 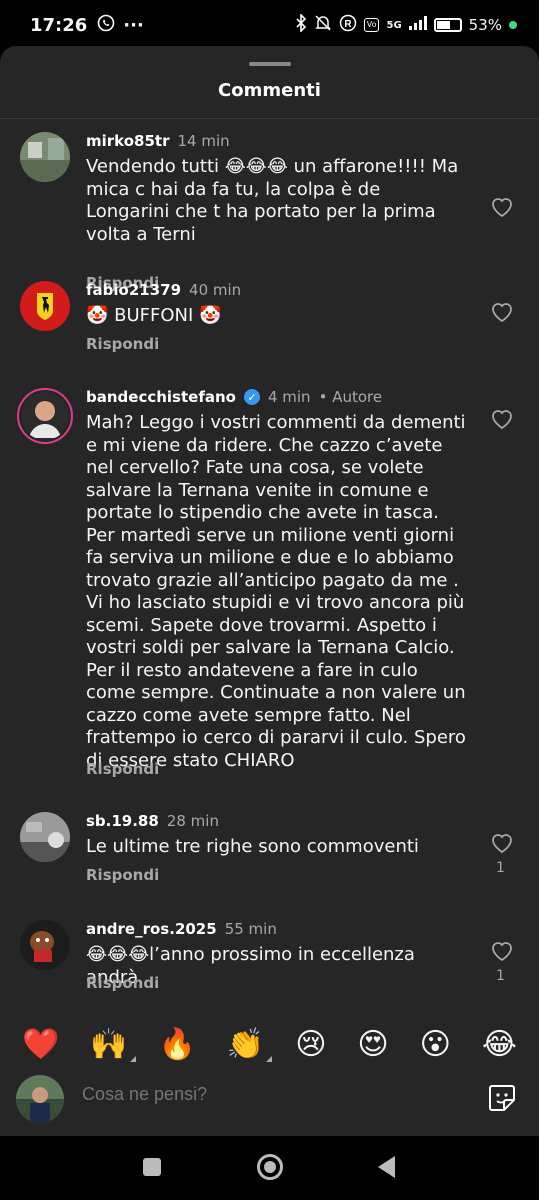 I want to click on status-time: 17:26, so click(x=59, y=25).